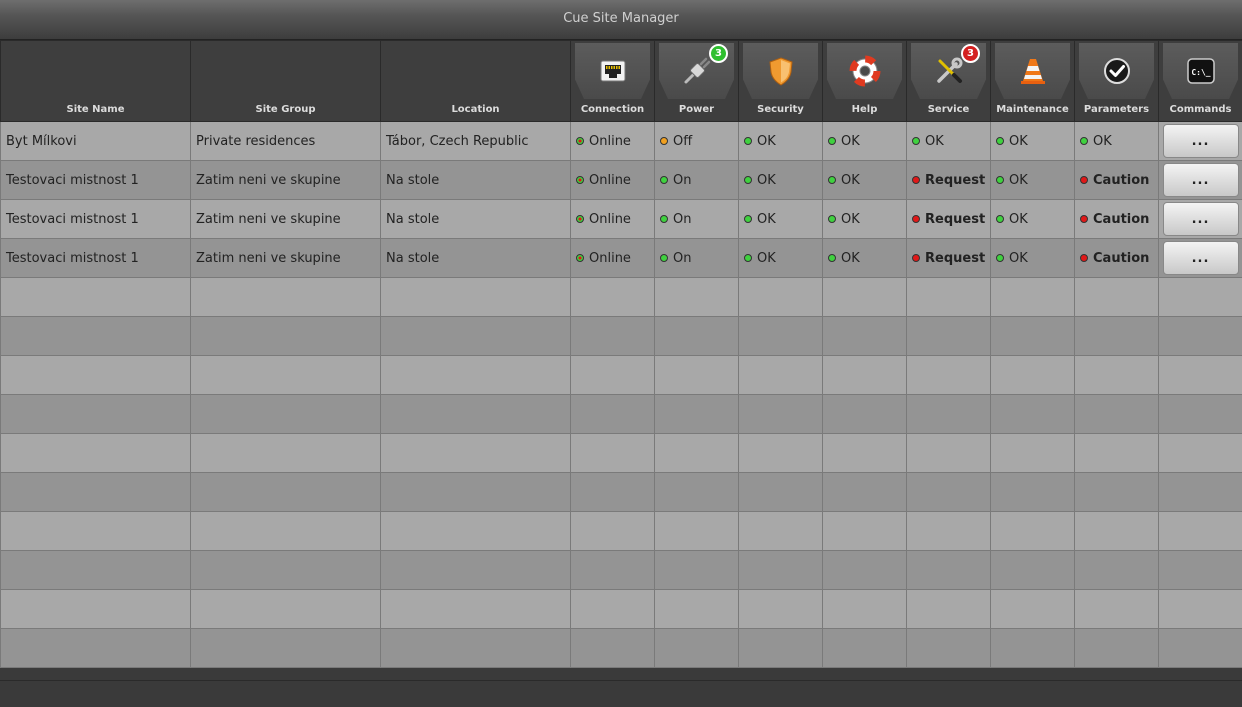 The height and width of the screenshot is (707, 1242). Describe the element at coordinates (613, 81) in the screenshot. I see `column-header-connection: Connection` at that location.